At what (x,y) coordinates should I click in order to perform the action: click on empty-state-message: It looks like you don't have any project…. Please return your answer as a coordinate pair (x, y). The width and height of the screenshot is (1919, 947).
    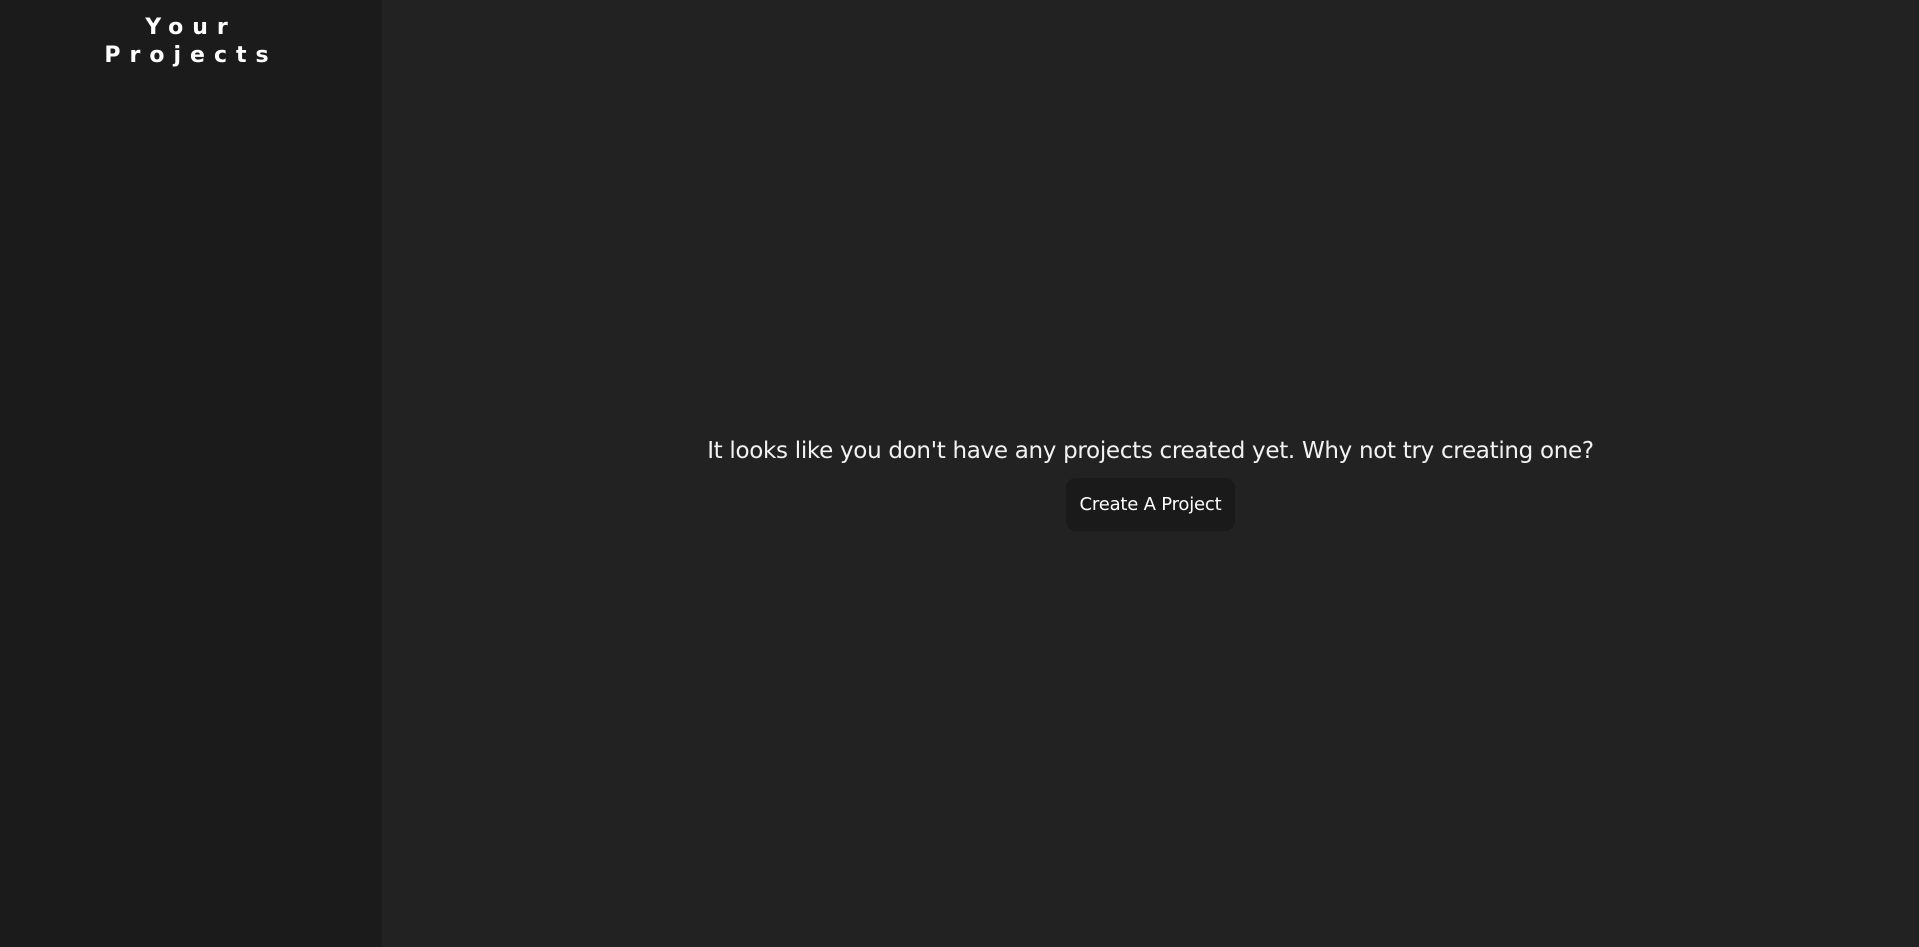
    Looking at the image, I should click on (1150, 451).